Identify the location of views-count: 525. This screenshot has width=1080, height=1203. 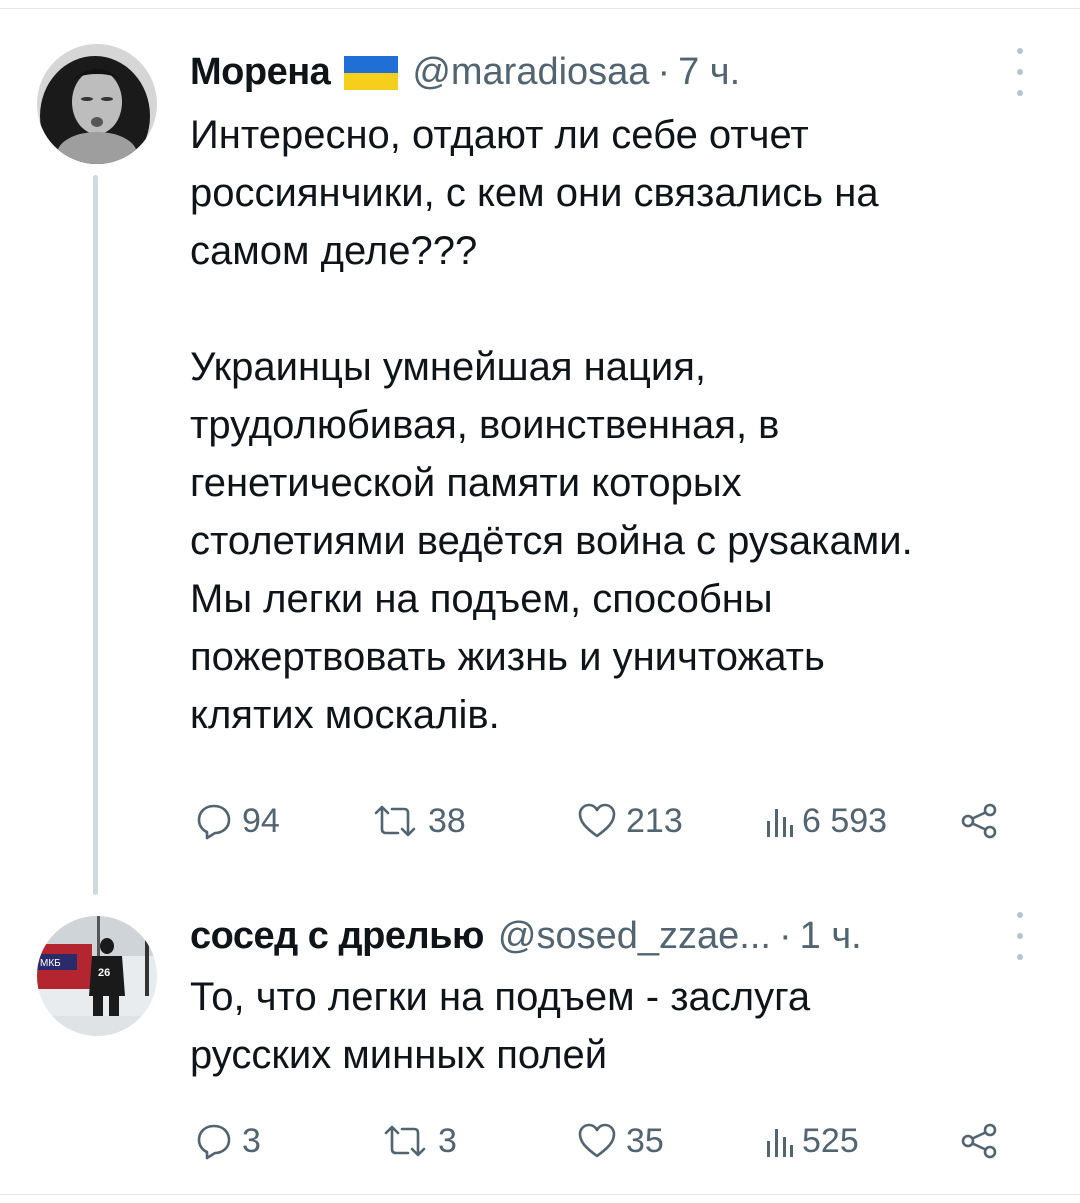
(830, 1140).